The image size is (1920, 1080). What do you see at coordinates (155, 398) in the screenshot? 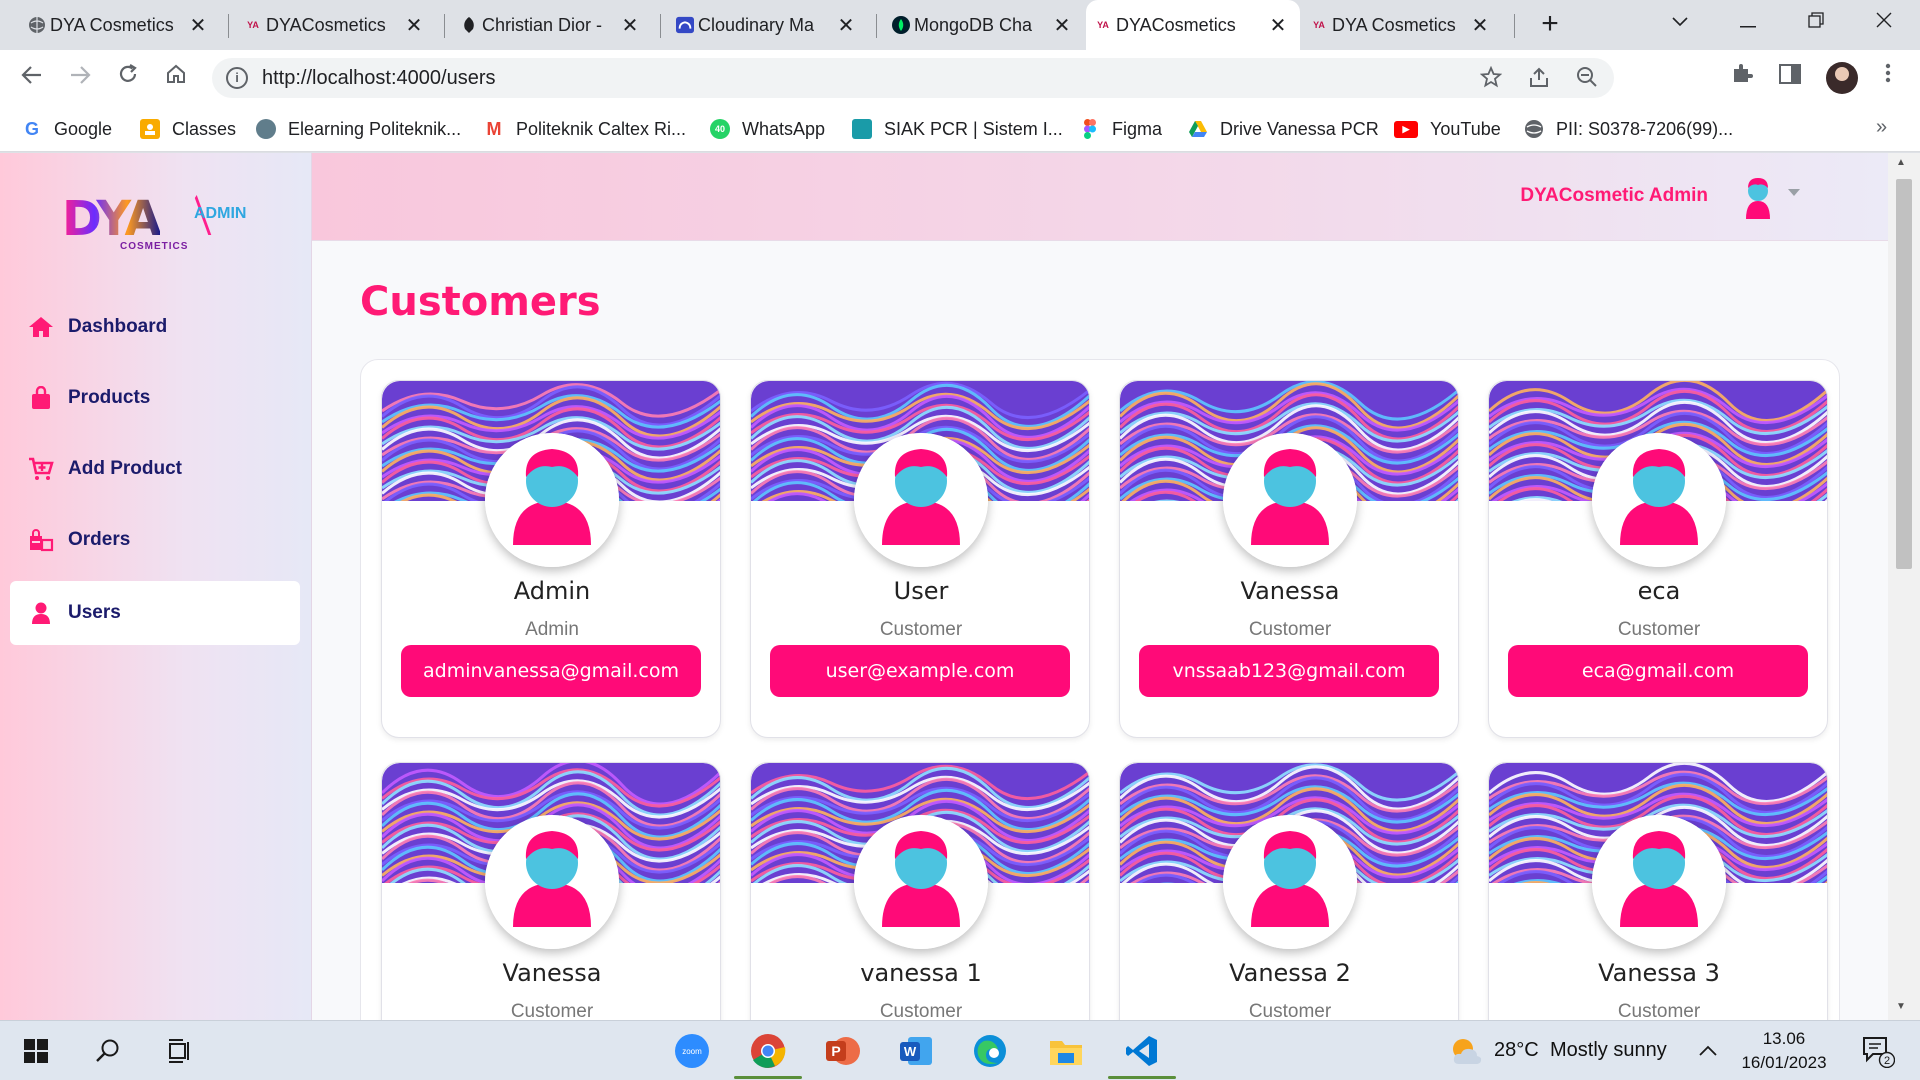
I see `sidebar-item-products: Products` at bounding box center [155, 398].